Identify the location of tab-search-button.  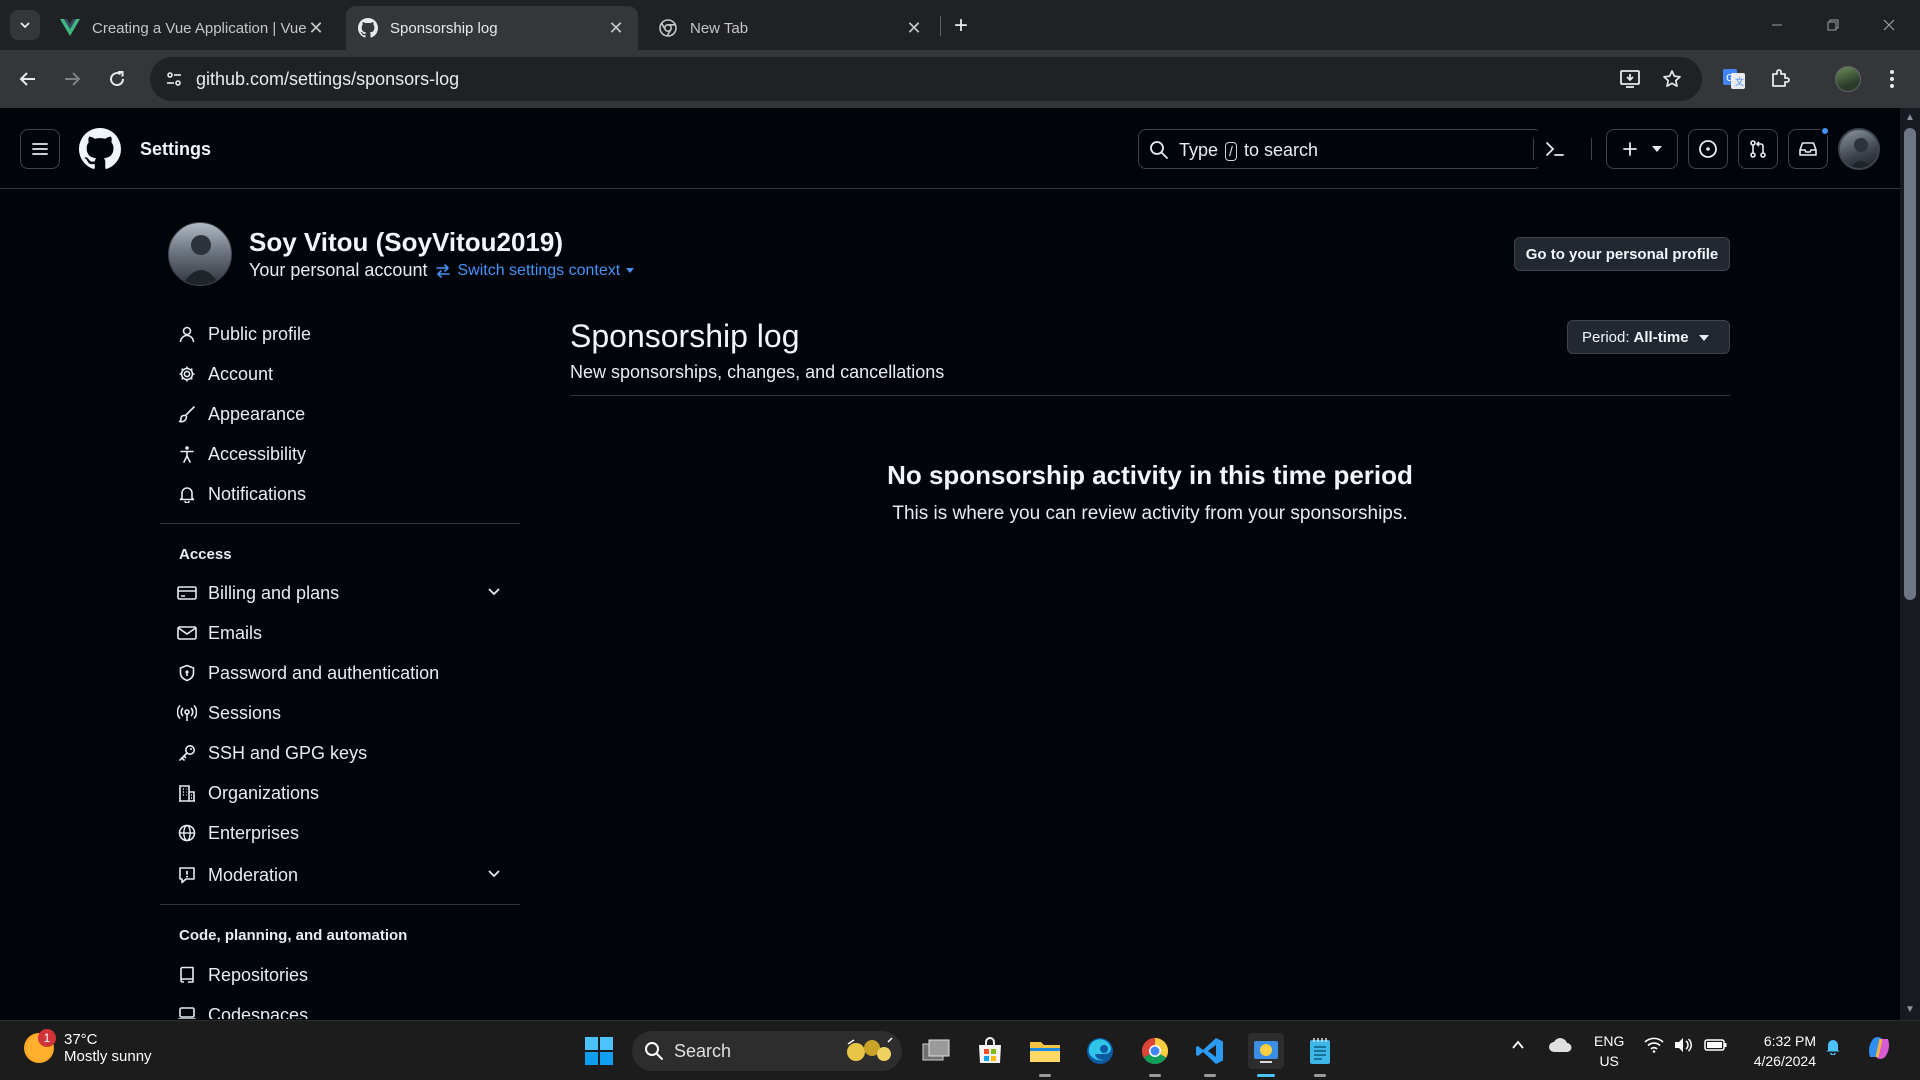
(25, 25).